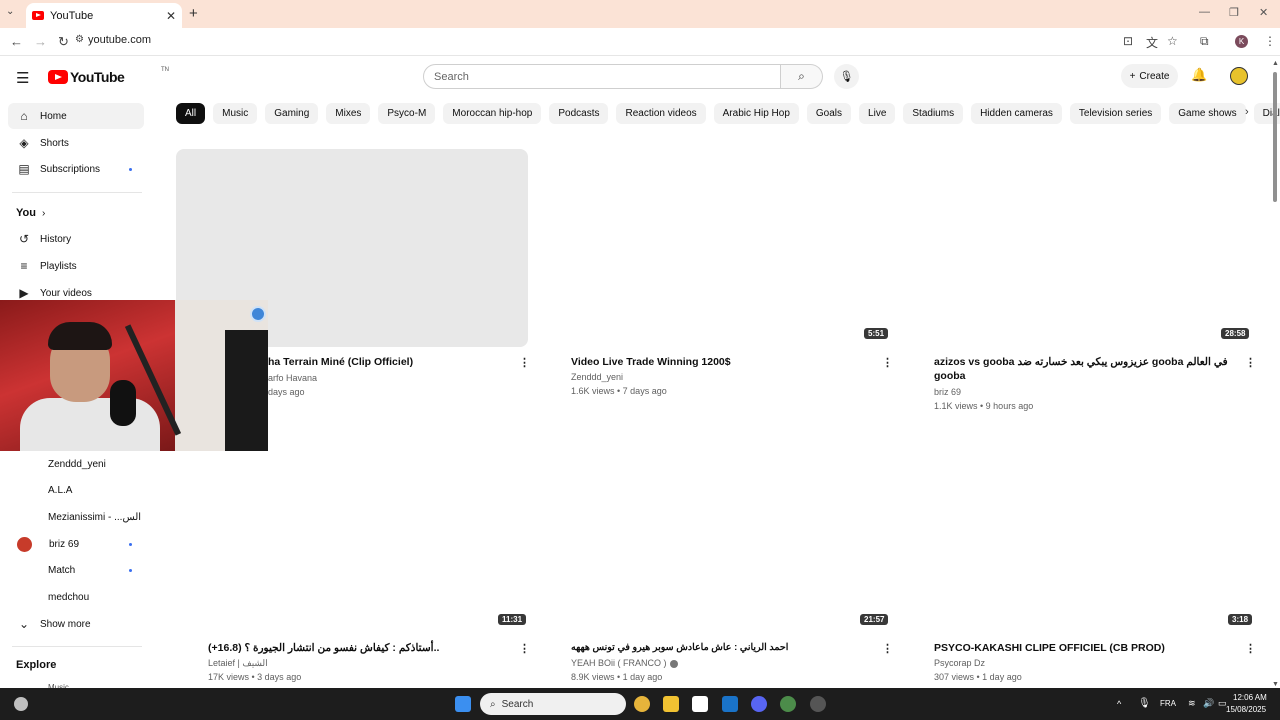  Describe the element at coordinates (63, 42) in the screenshot. I see `reload-icon: ↻` at that location.